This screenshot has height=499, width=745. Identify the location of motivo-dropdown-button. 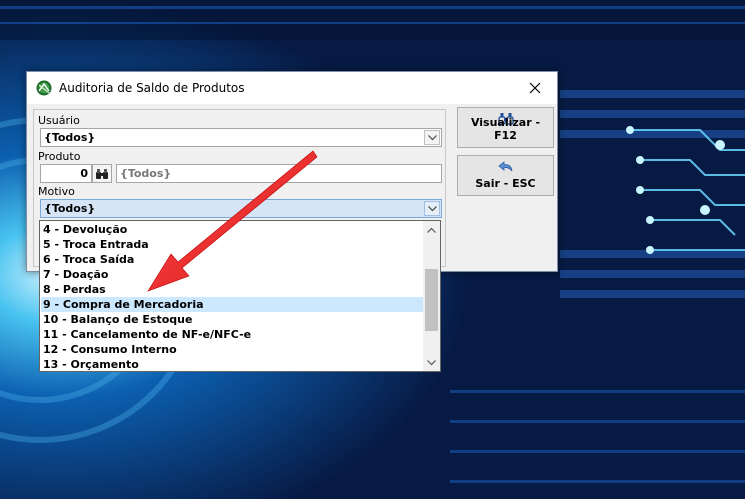
(432, 208).